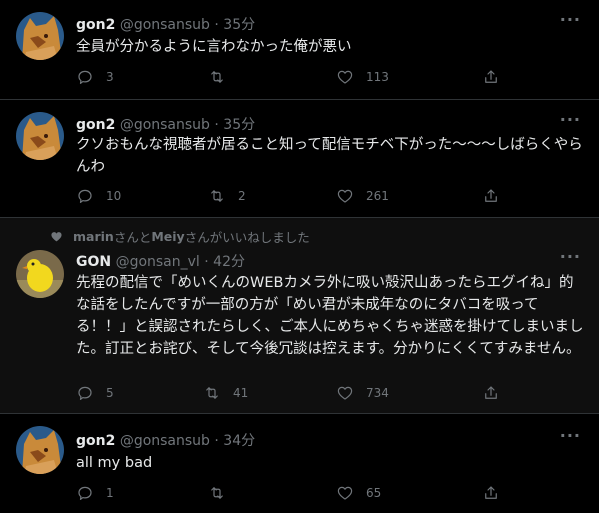 The width and height of the screenshot is (599, 513). I want to click on tweet-text: 全員が分かるように言わなかった俺が悪い, so click(214, 47).